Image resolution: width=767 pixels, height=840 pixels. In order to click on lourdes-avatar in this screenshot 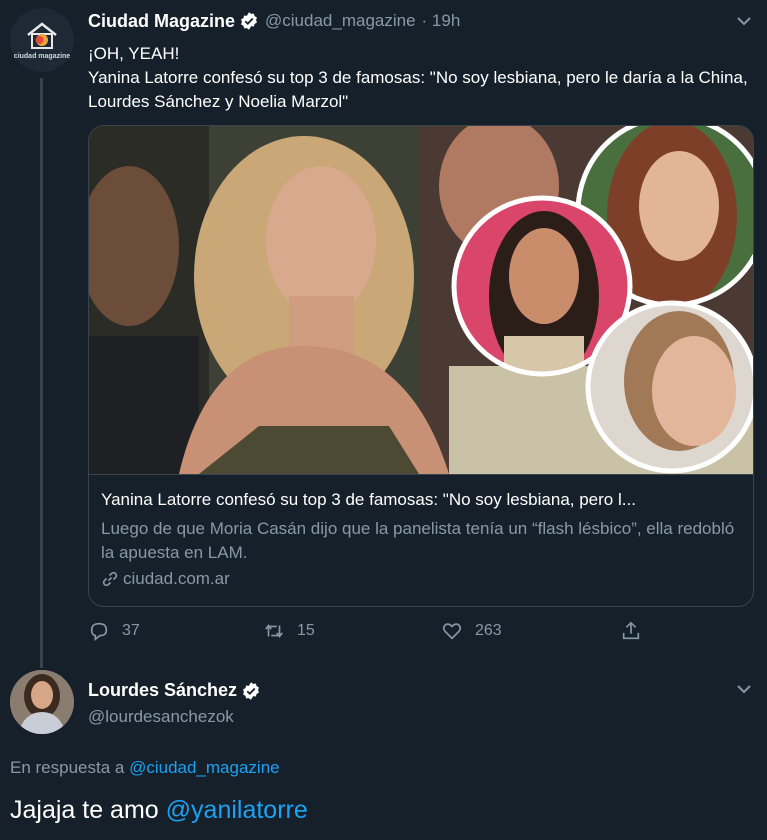, I will do `click(42, 702)`.